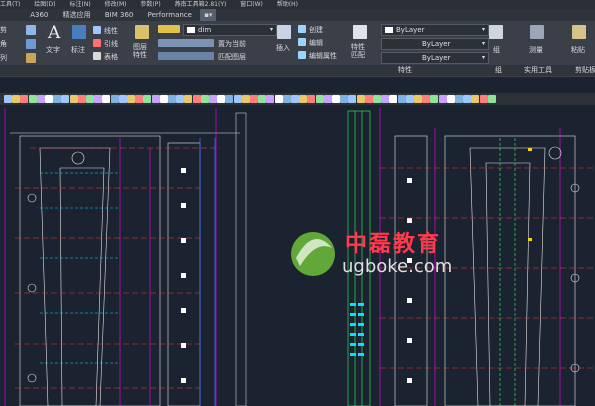 This screenshot has height=406, width=595. What do you see at coordinates (80, 4) in the screenshot?
I see `menu-item-dimension: 标注(N)` at bounding box center [80, 4].